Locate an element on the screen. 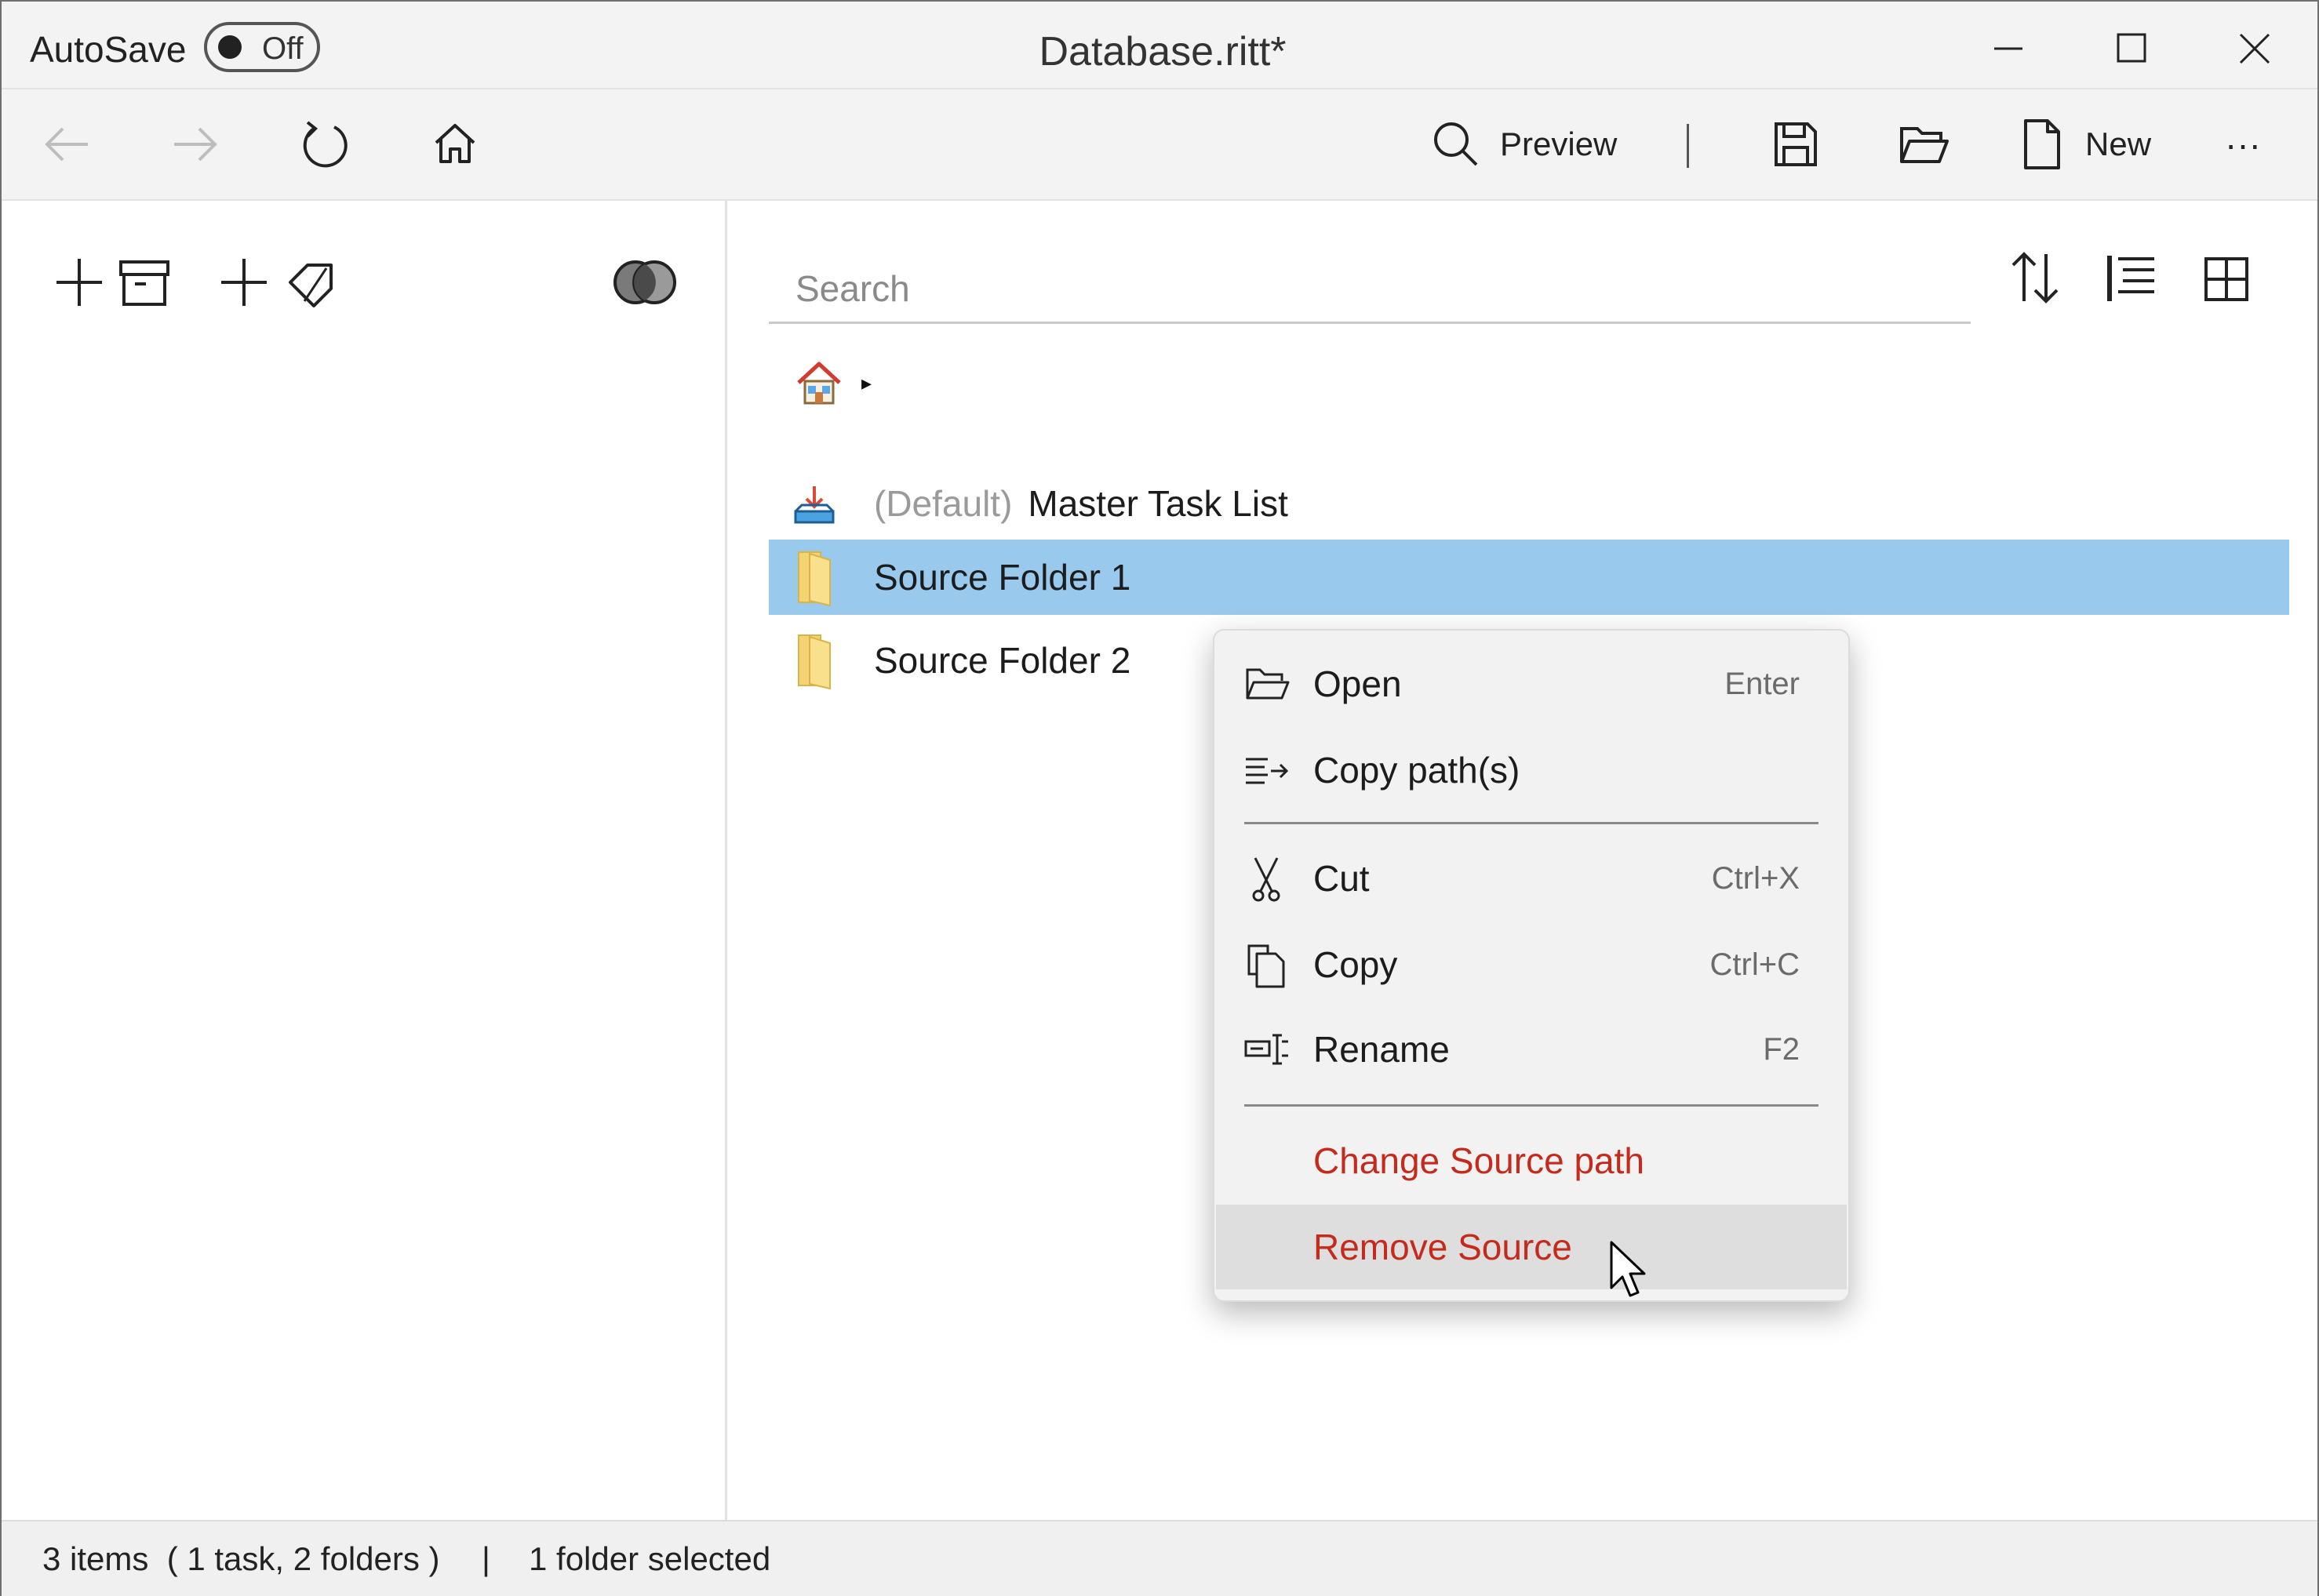 This screenshot has width=2319, height=1596. arrow-right-icon is located at coordinates (195, 145).